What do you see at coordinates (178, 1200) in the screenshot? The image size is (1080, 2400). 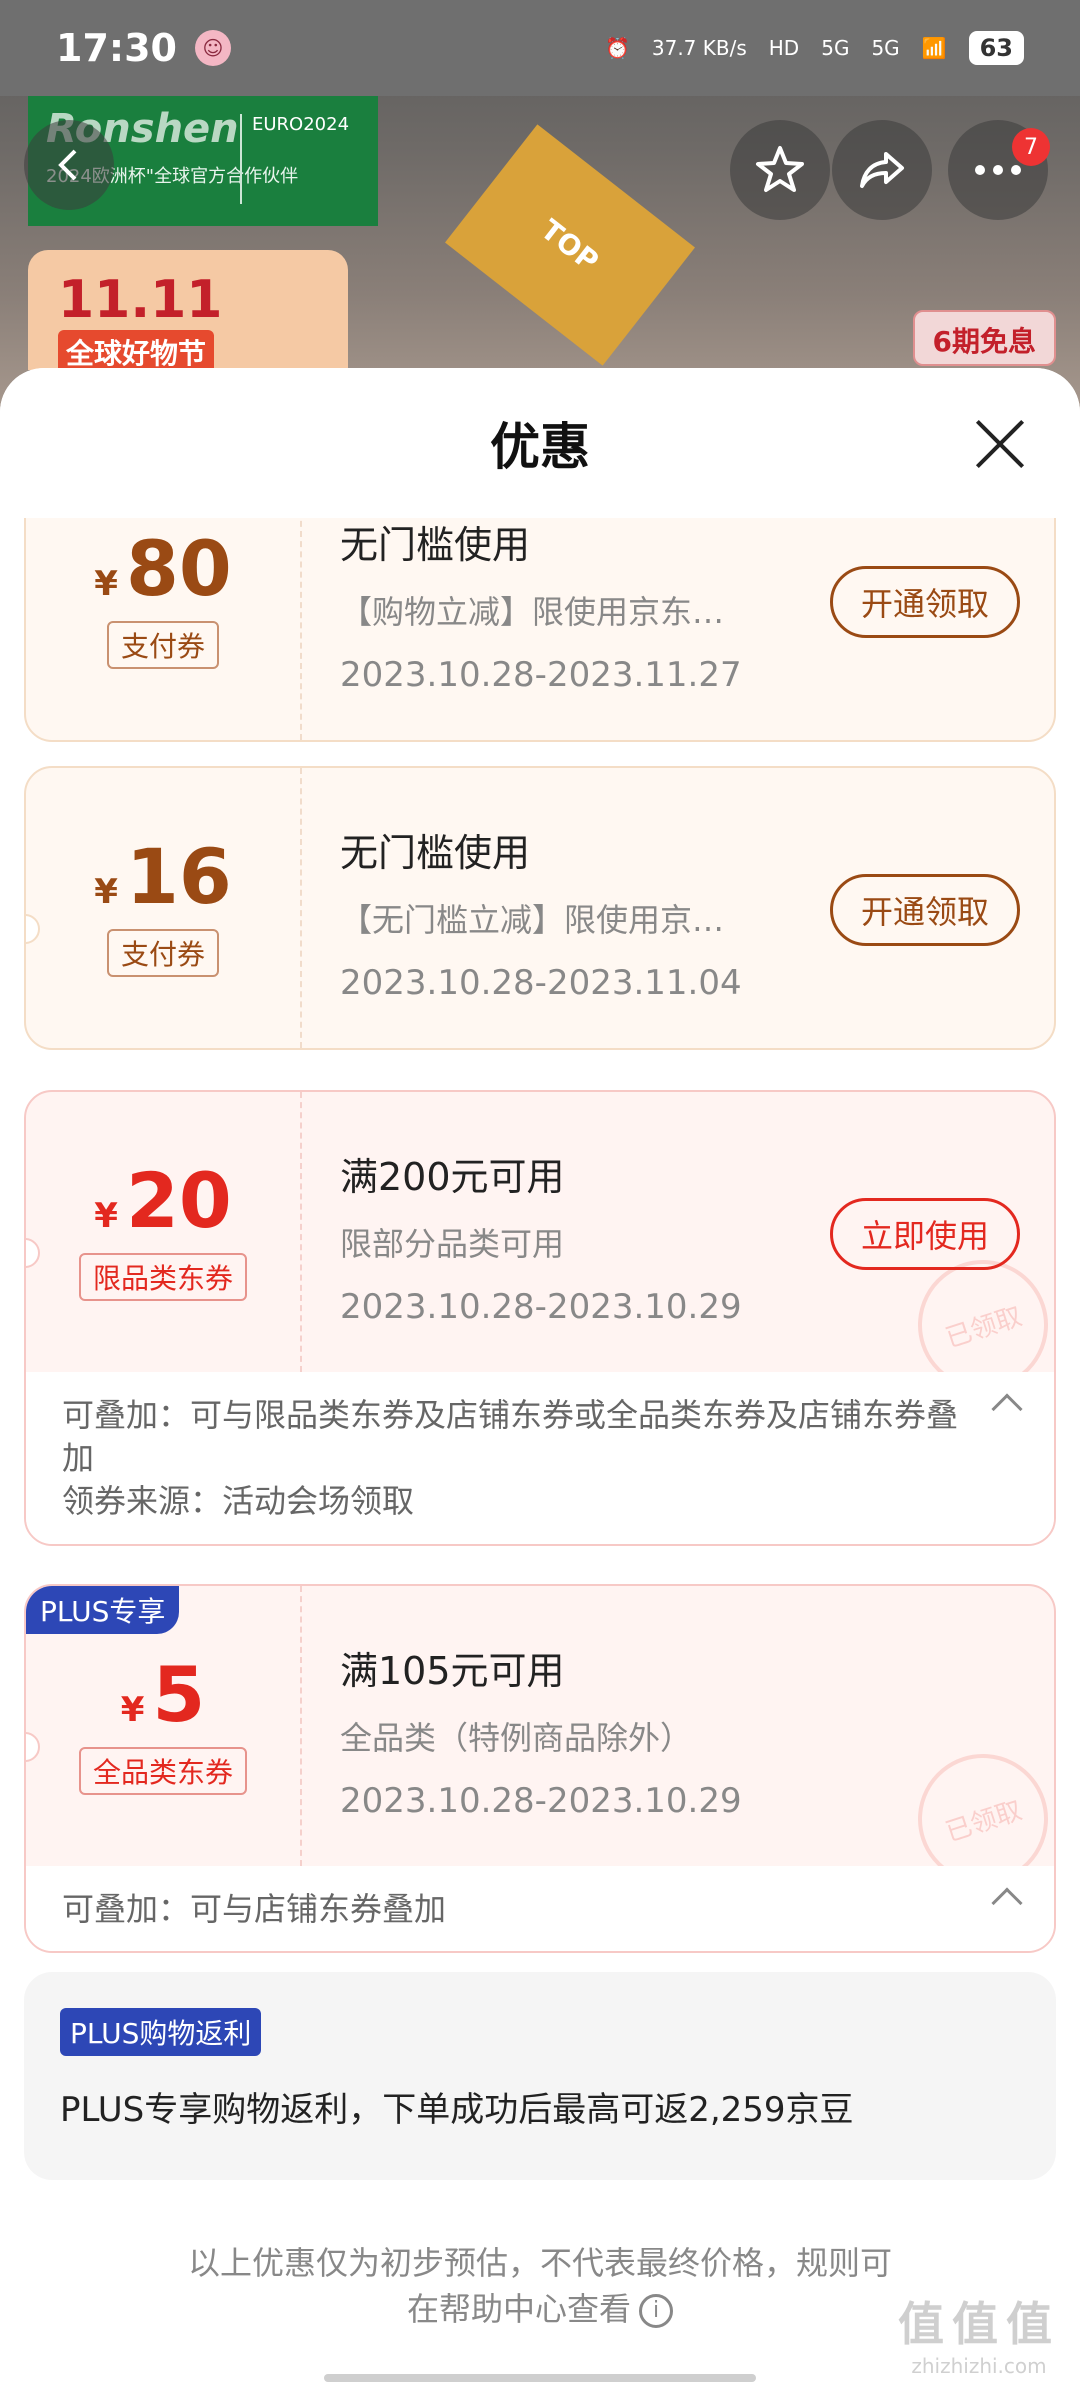 I see `amount-value: 20` at bounding box center [178, 1200].